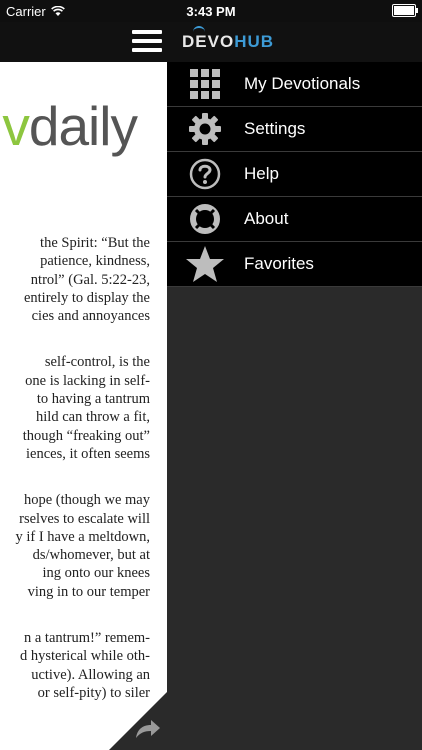  What do you see at coordinates (275, 128) in the screenshot?
I see `menu-item-label: Settings` at bounding box center [275, 128].